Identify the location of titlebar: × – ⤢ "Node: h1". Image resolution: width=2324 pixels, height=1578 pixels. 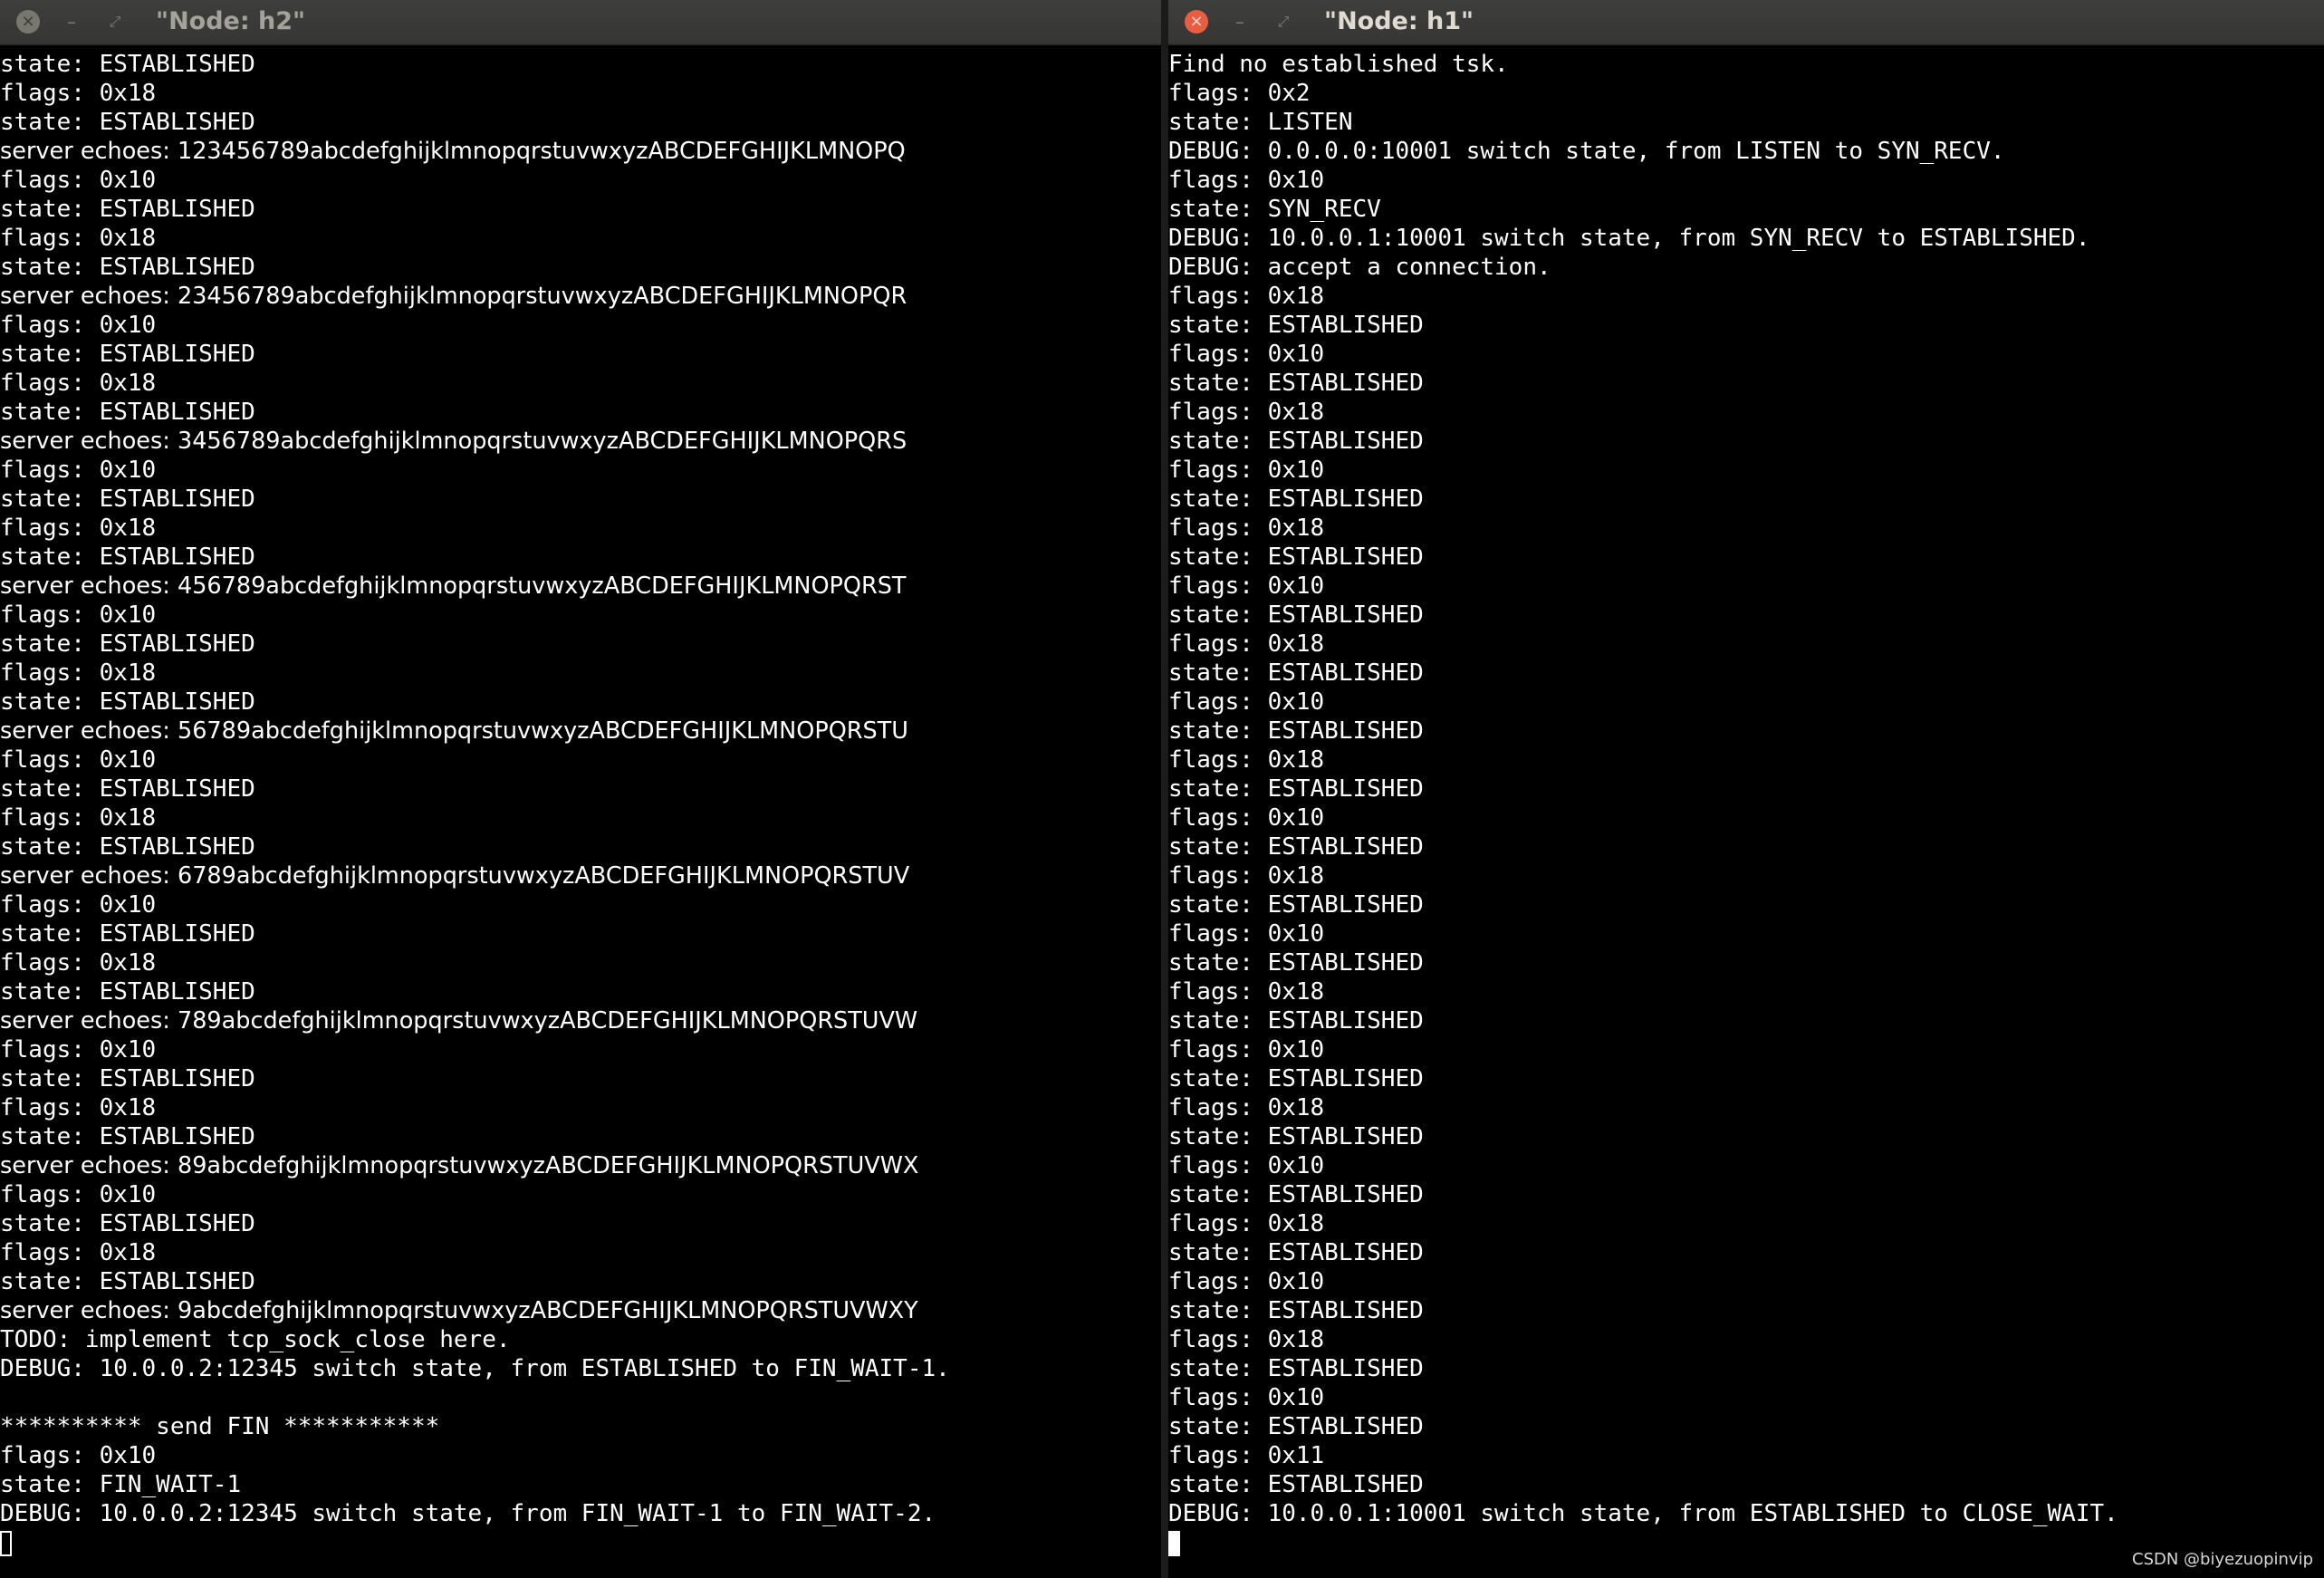
(1746, 22).